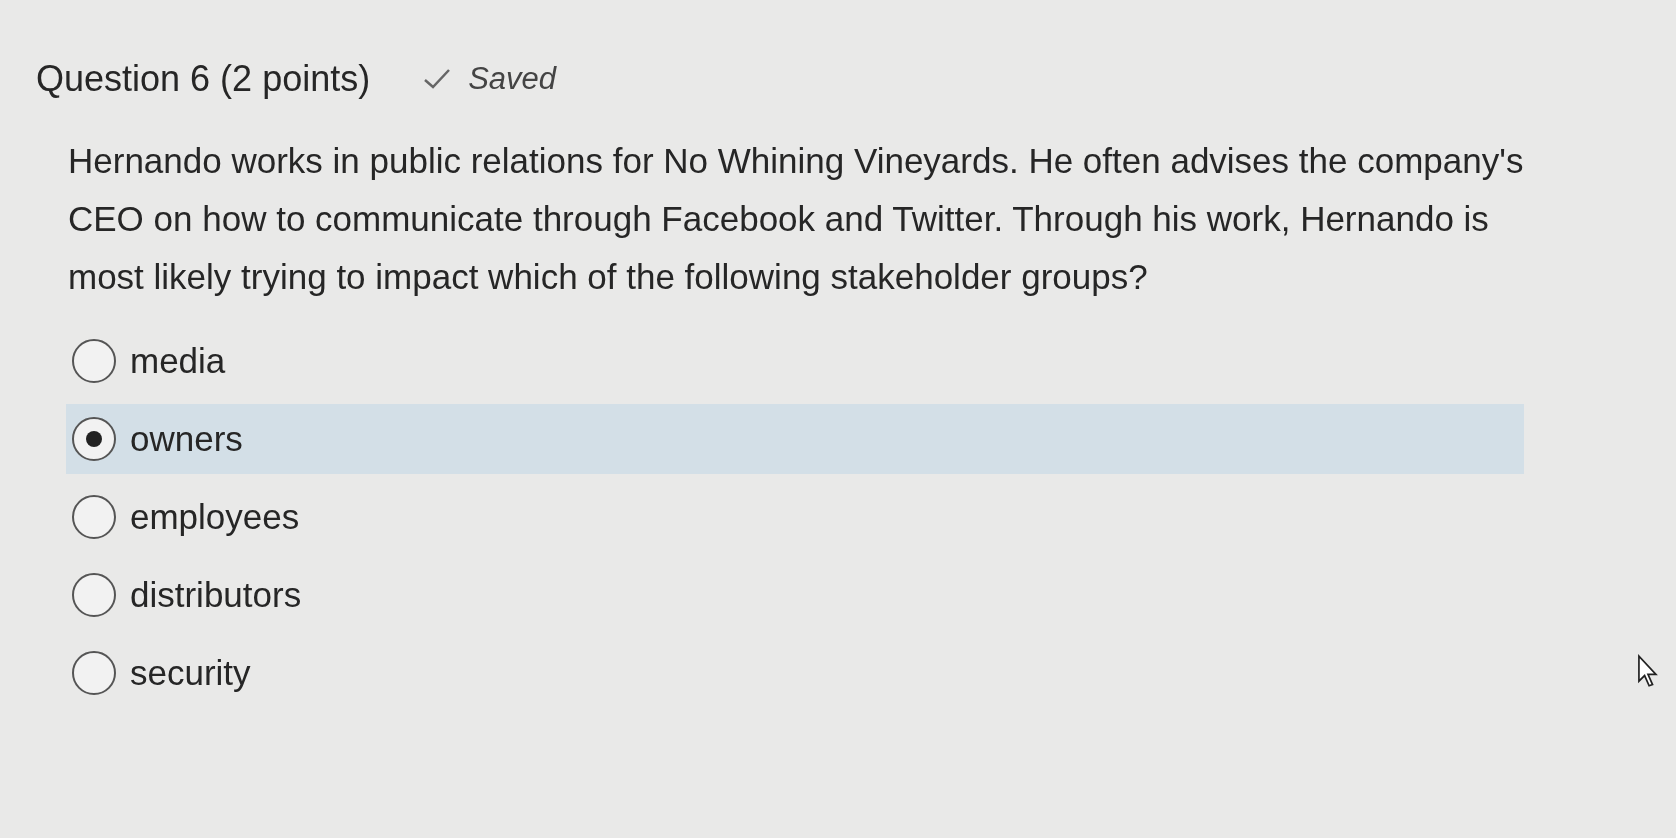 The image size is (1676, 838). Describe the element at coordinates (178, 361) in the screenshot. I see `option-label: media` at that location.